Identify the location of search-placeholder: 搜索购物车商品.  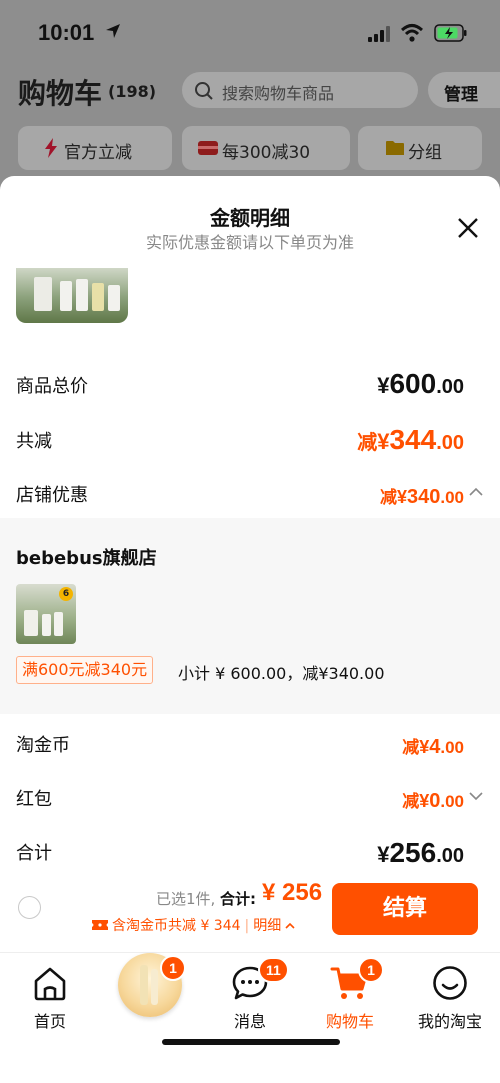
(278, 93).